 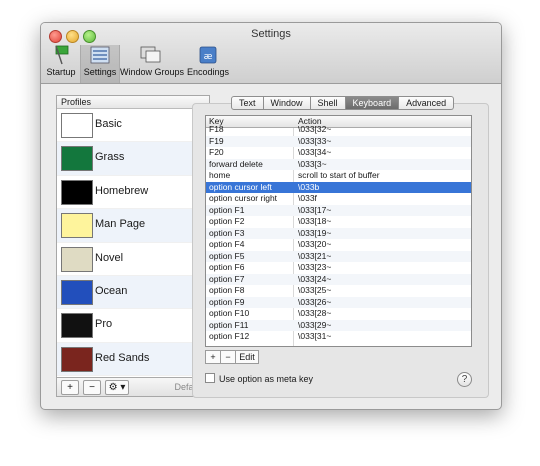 I want to click on action-cell: \033[34~, so click(x=315, y=152).